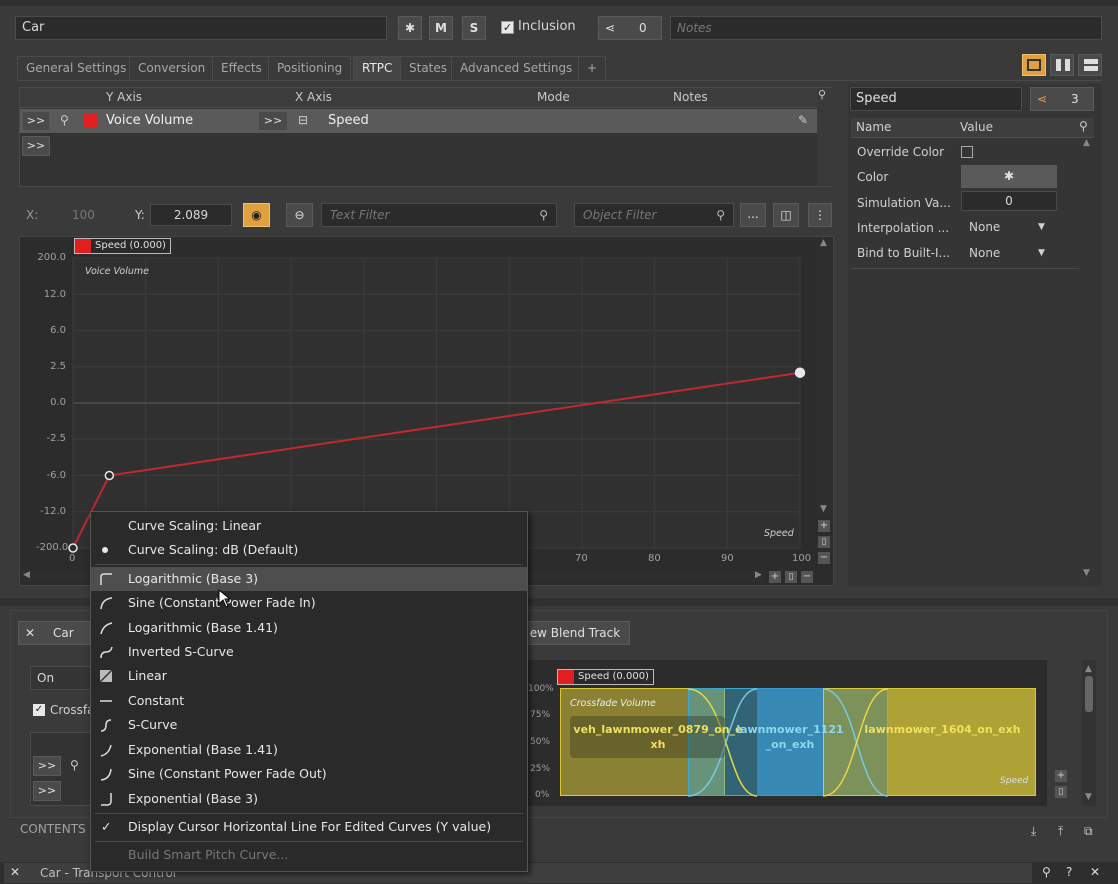 The image size is (1118, 884). Describe the element at coordinates (439, 215) in the screenshot. I see `text-filter-field: Text Filter ⚲` at that location.